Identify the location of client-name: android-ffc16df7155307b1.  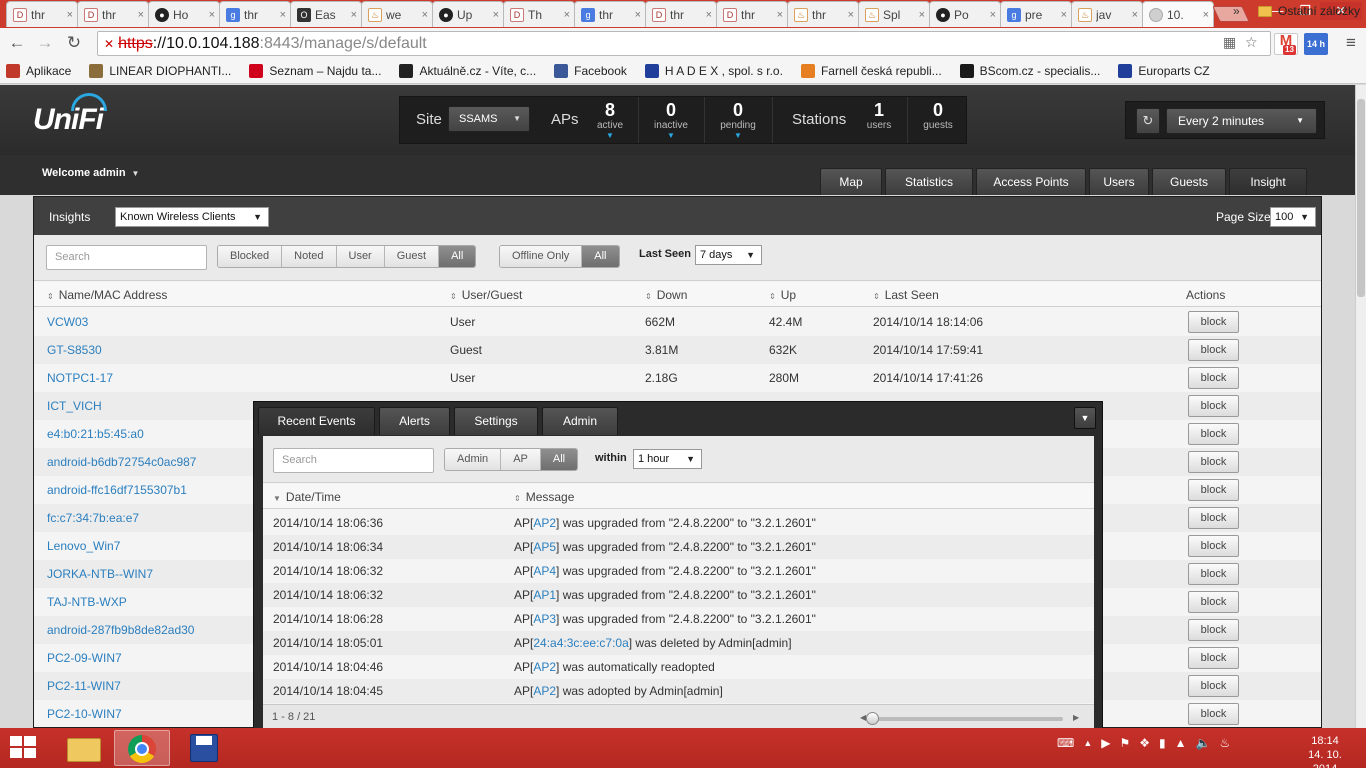
(117, 490).